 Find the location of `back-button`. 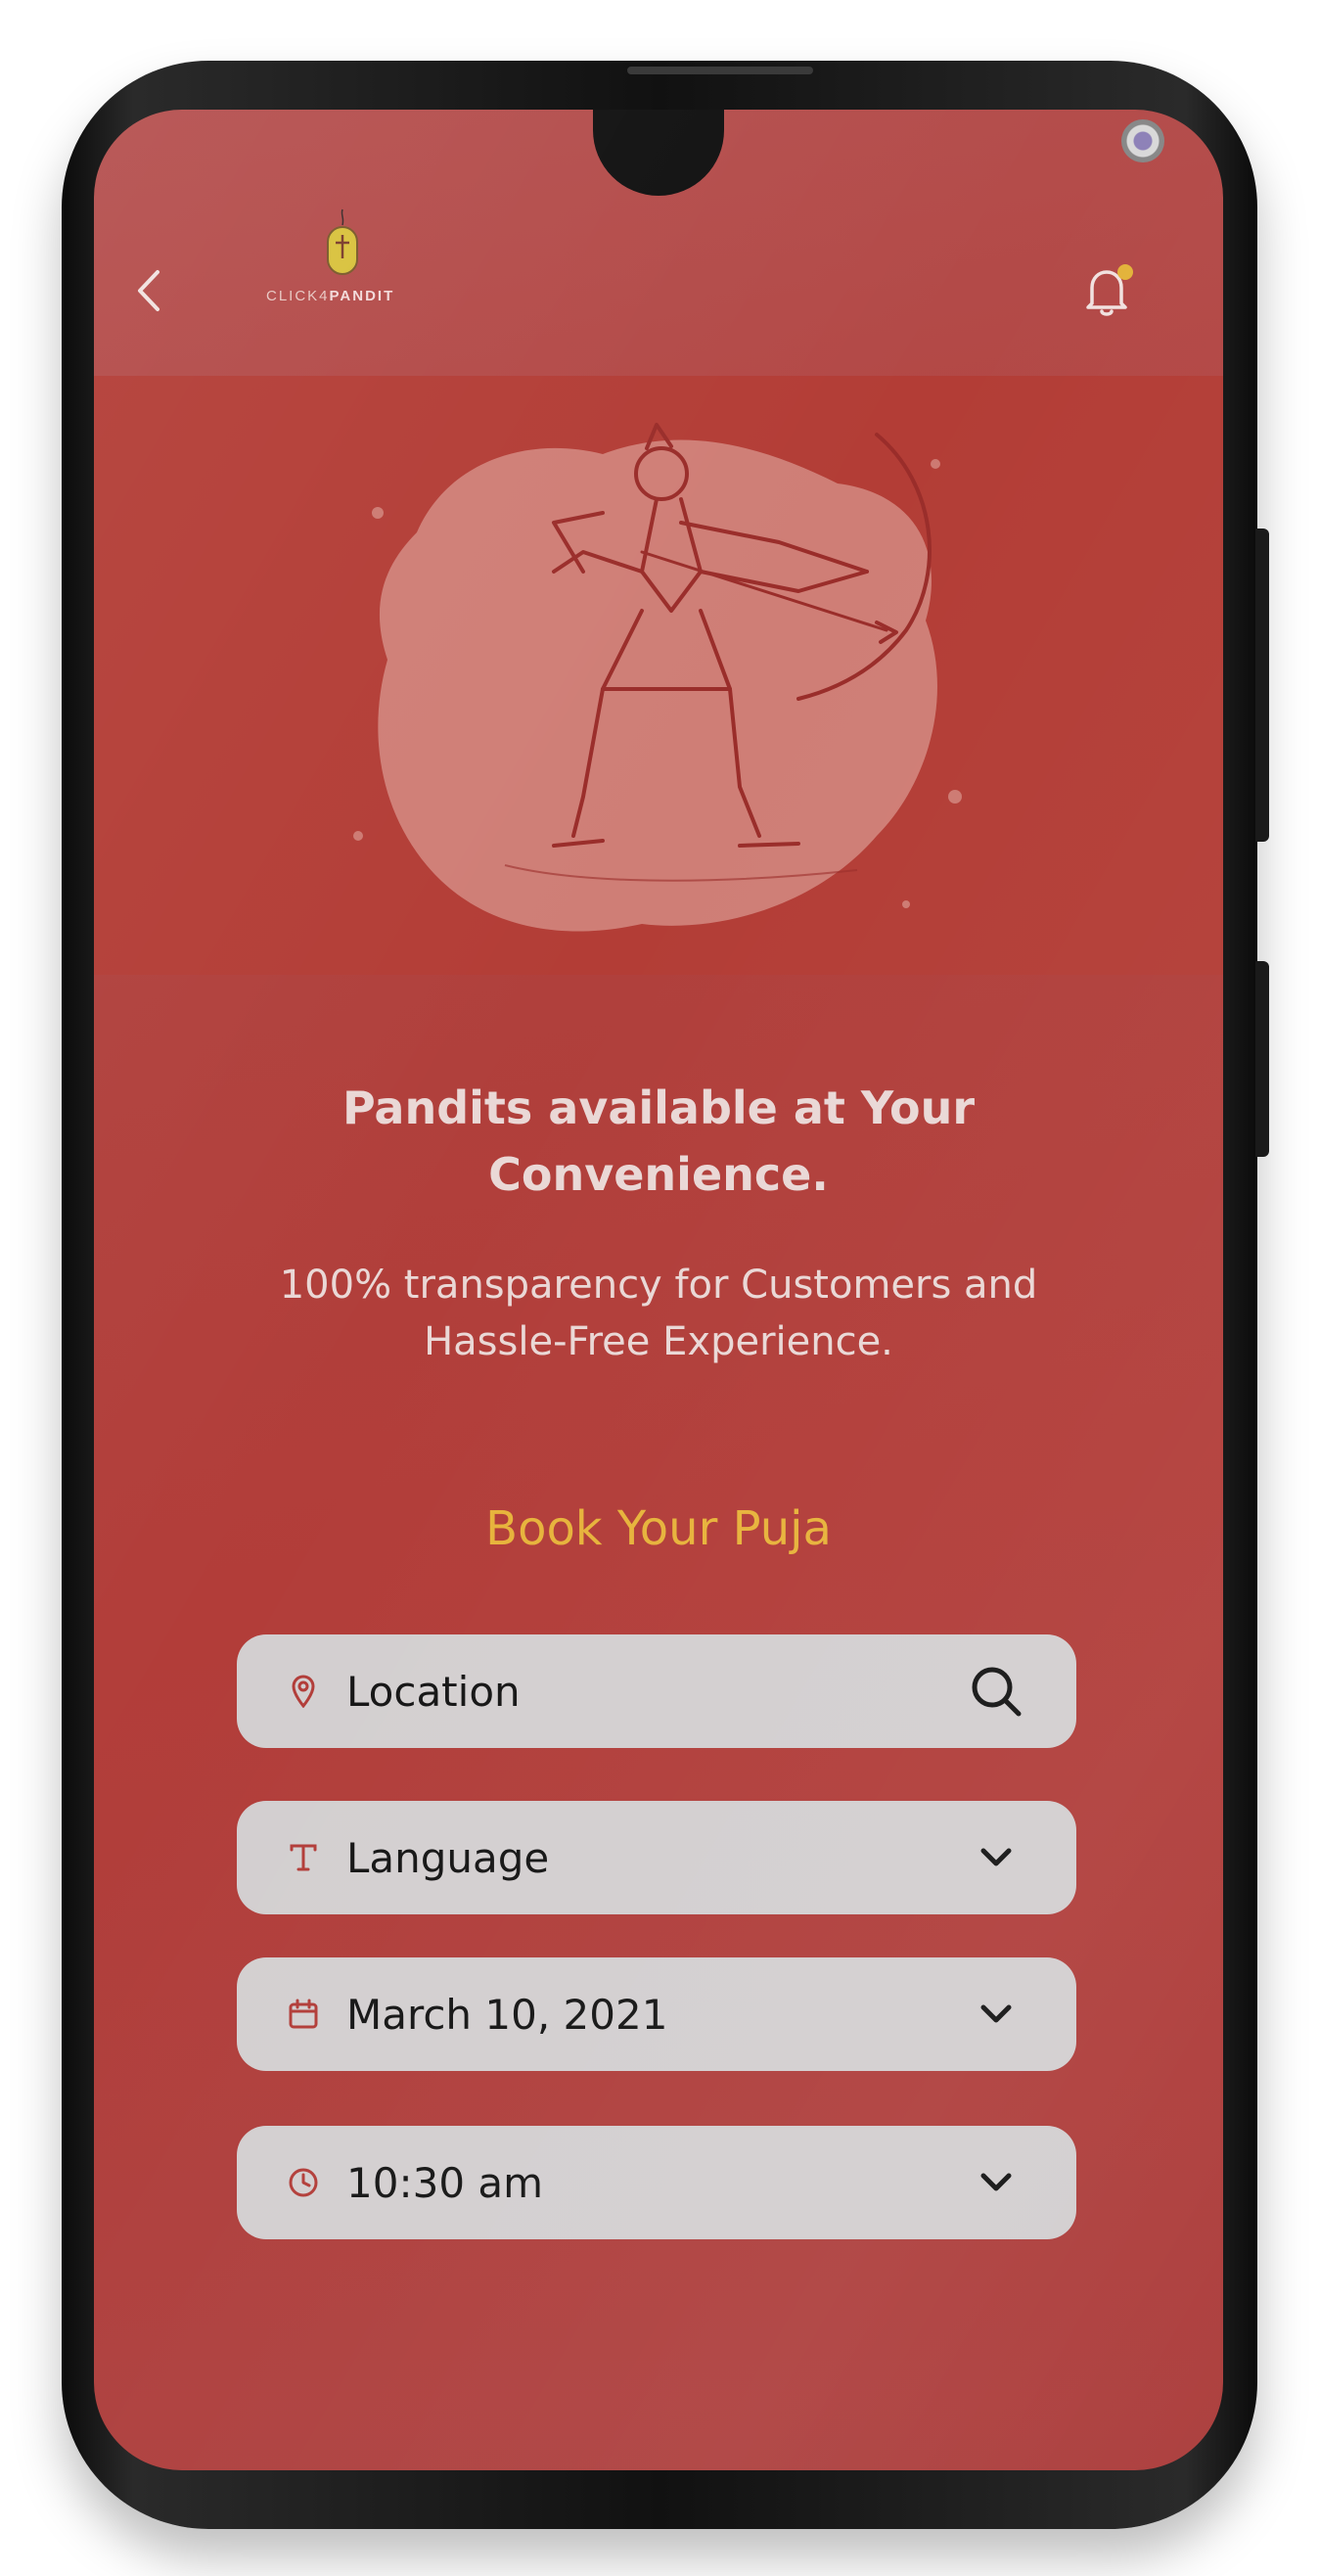

back-button is located at coordinates (148, 290).